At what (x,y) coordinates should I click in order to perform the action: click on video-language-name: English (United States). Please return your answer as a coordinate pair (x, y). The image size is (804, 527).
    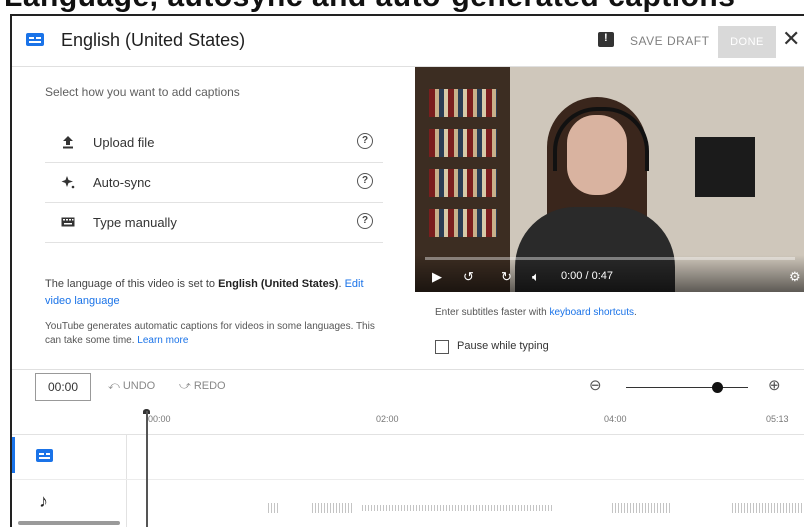
    Looking at the image, I should click on (278, 284).